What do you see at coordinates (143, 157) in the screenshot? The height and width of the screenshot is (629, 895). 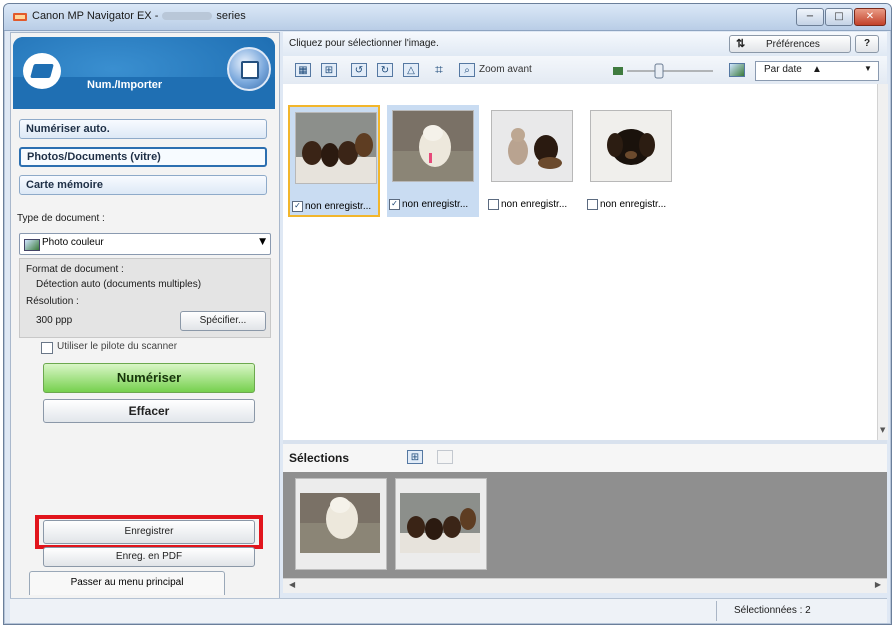 I see `nav-photos-documents: Photos/Documents (vitre)` at bounding box center [143, 157].